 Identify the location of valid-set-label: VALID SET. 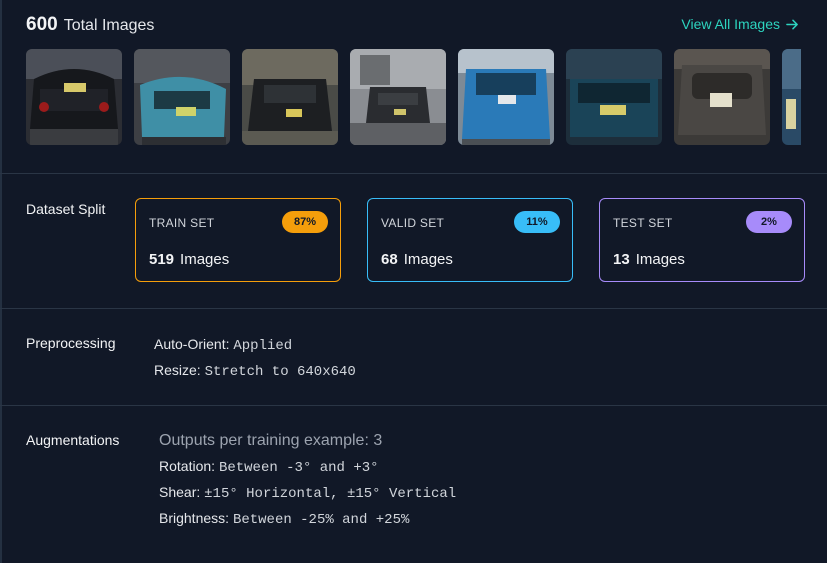
(413, 223).